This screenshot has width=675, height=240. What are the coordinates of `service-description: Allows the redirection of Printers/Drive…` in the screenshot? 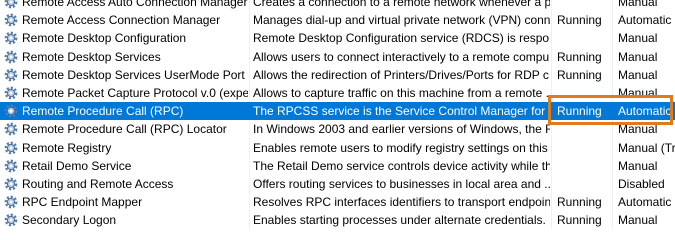 It's located at (401, 74).